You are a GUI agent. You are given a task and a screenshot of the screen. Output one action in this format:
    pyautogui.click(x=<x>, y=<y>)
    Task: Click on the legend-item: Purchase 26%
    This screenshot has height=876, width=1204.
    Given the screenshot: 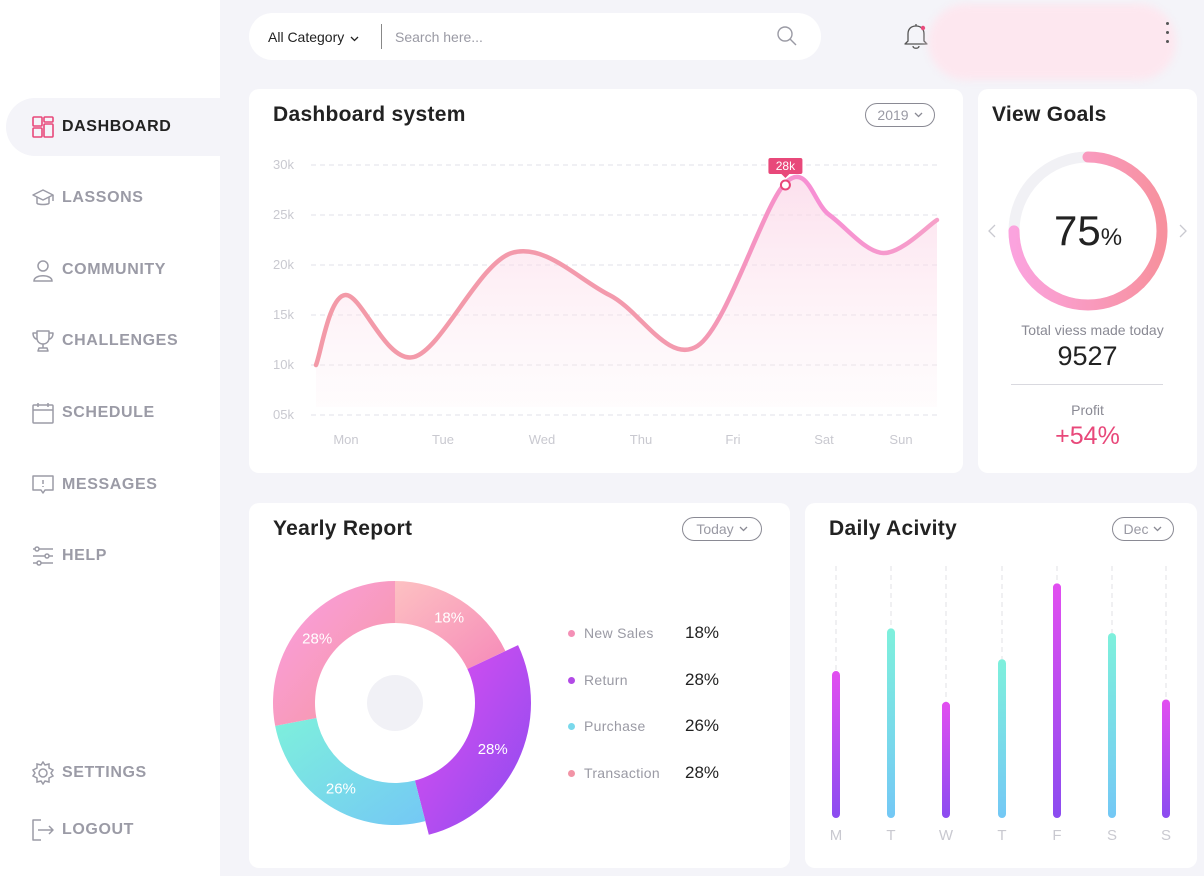 What is the action you would take?
    pyautogui.click(x=643, y=726)
    